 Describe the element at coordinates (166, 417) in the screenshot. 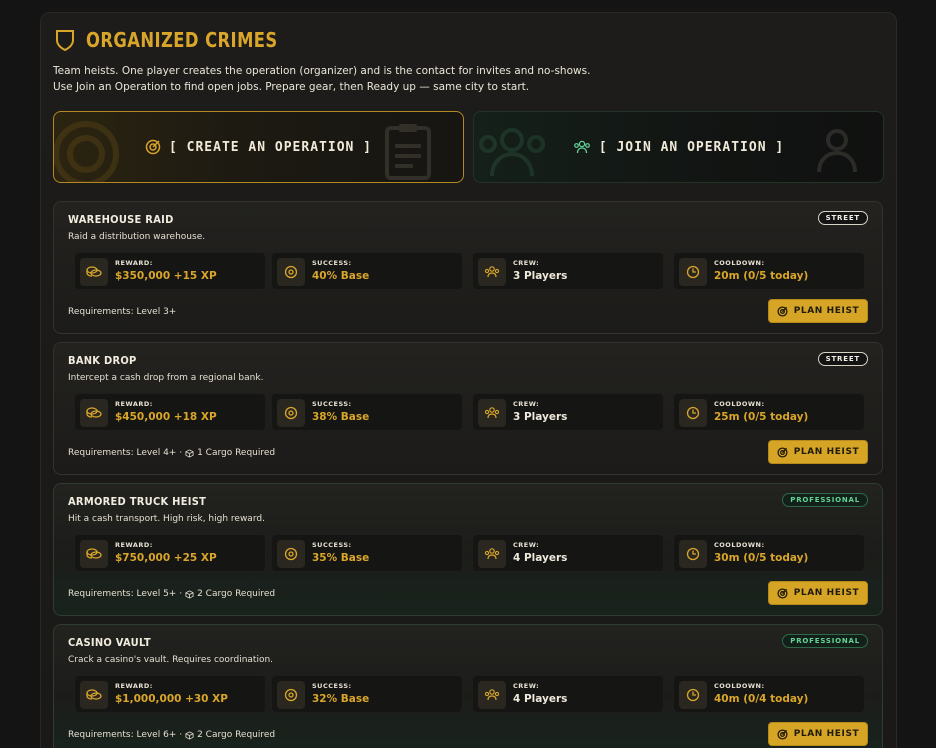

I see `reward-value: $450,000 +18 XP` at that location.